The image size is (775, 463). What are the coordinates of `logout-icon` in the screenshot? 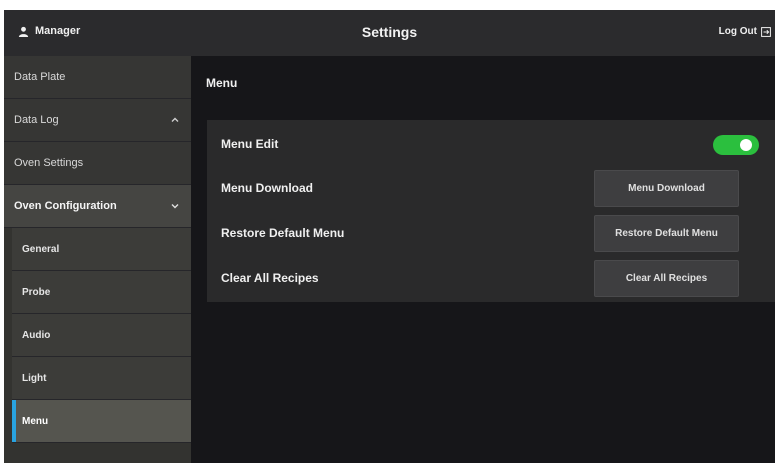 It's located at (766, 31).